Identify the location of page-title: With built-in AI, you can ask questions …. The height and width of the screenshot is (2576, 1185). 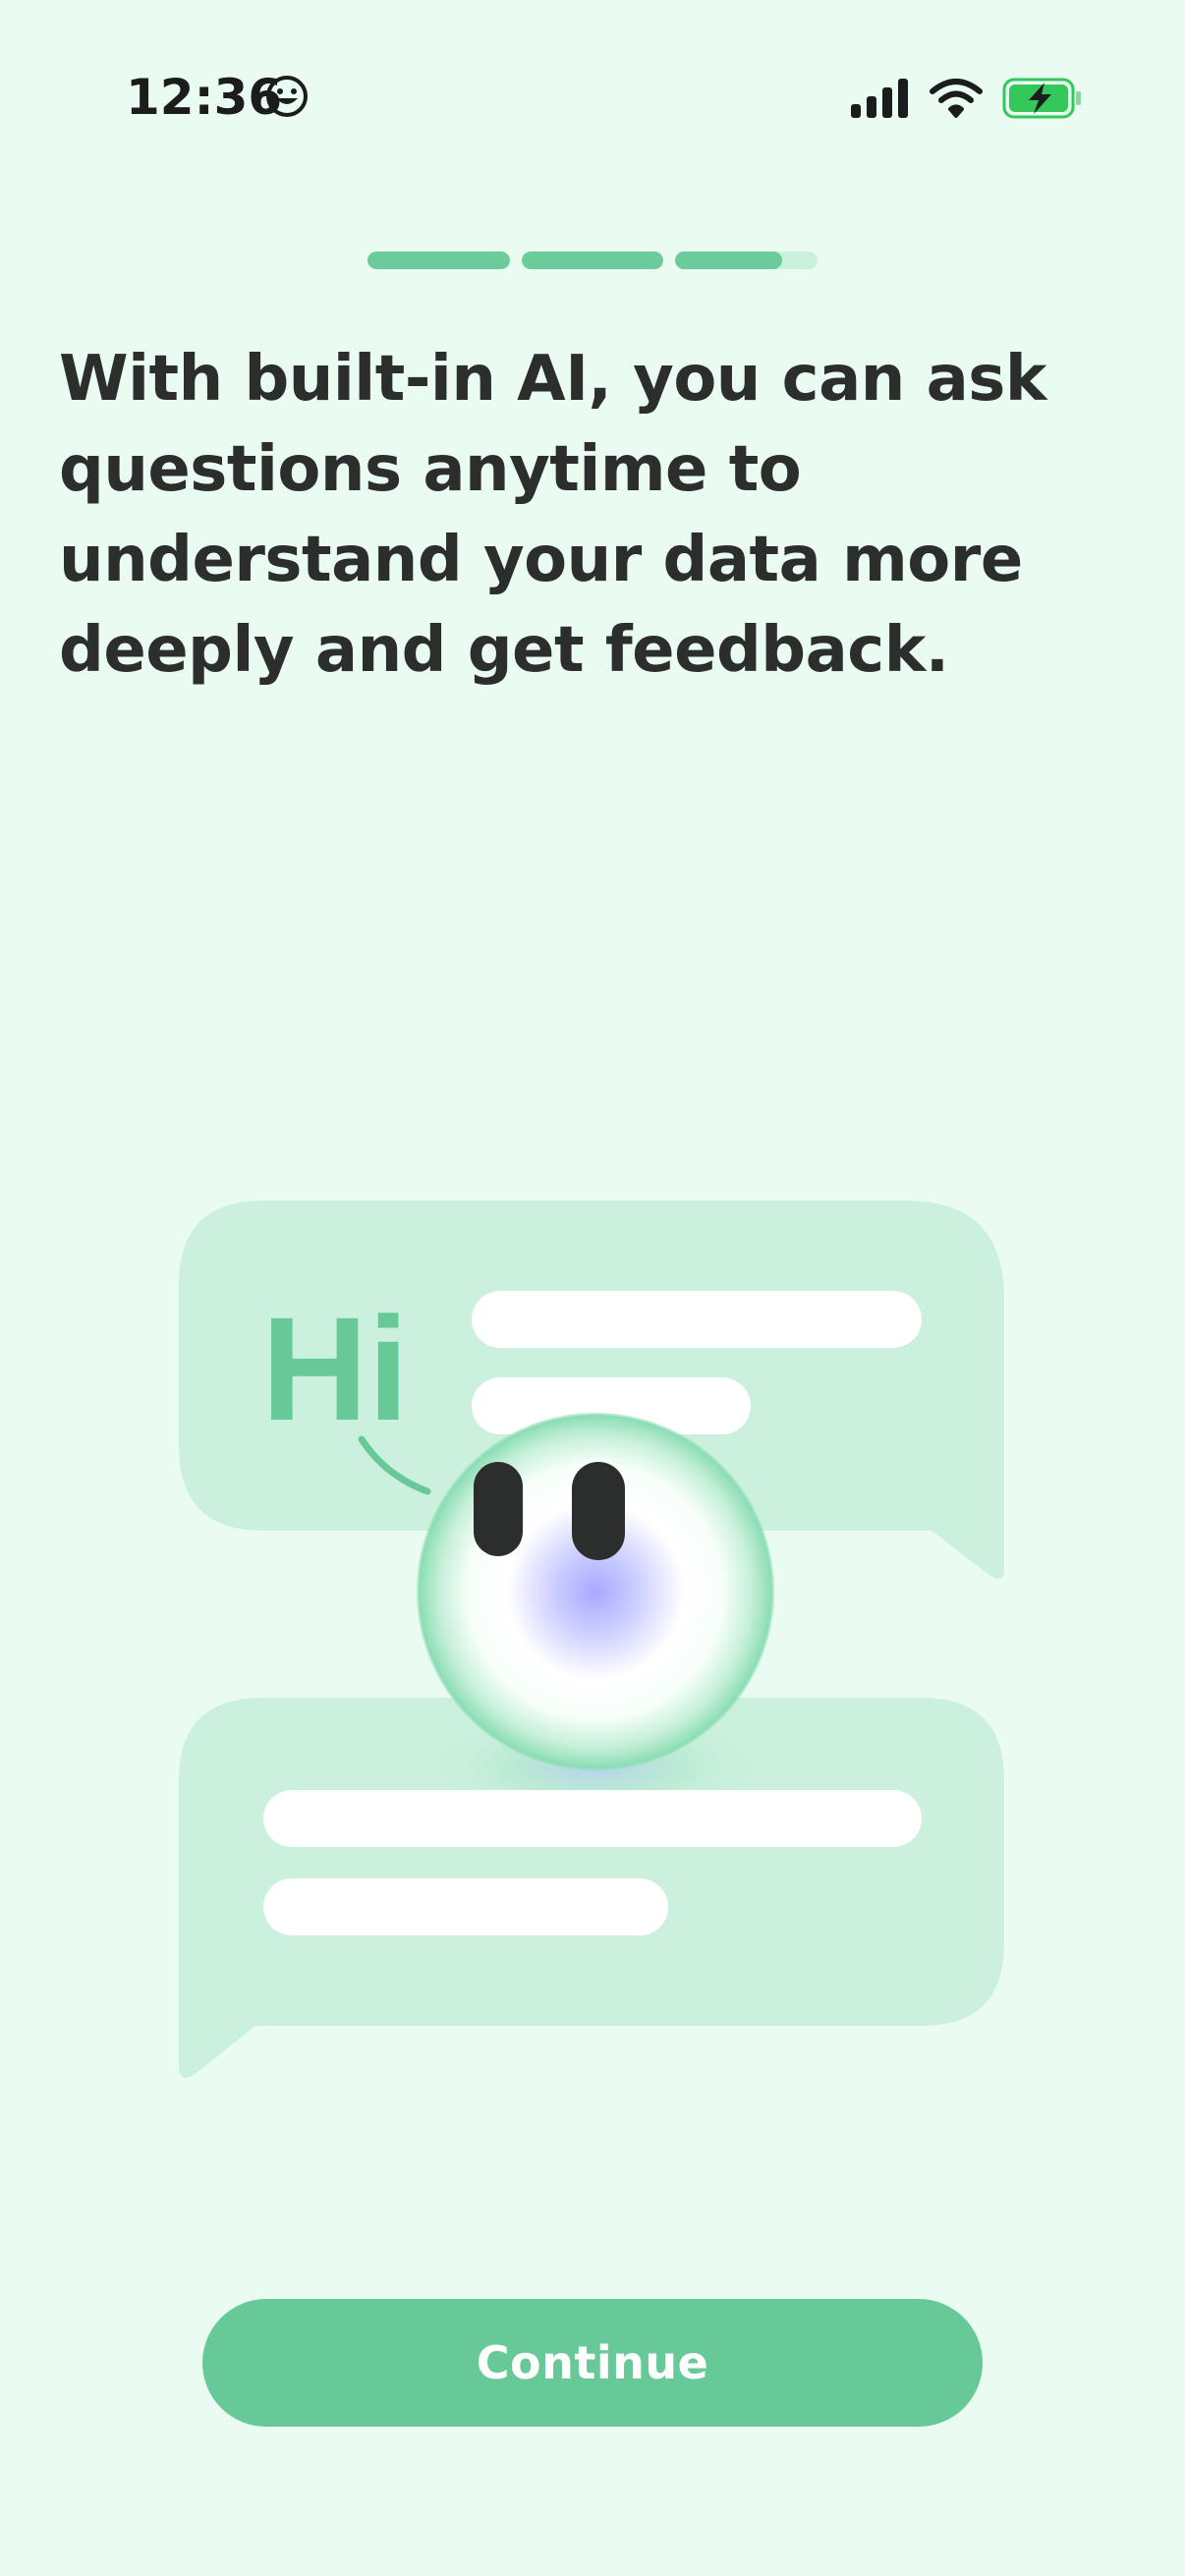
(552, 515).